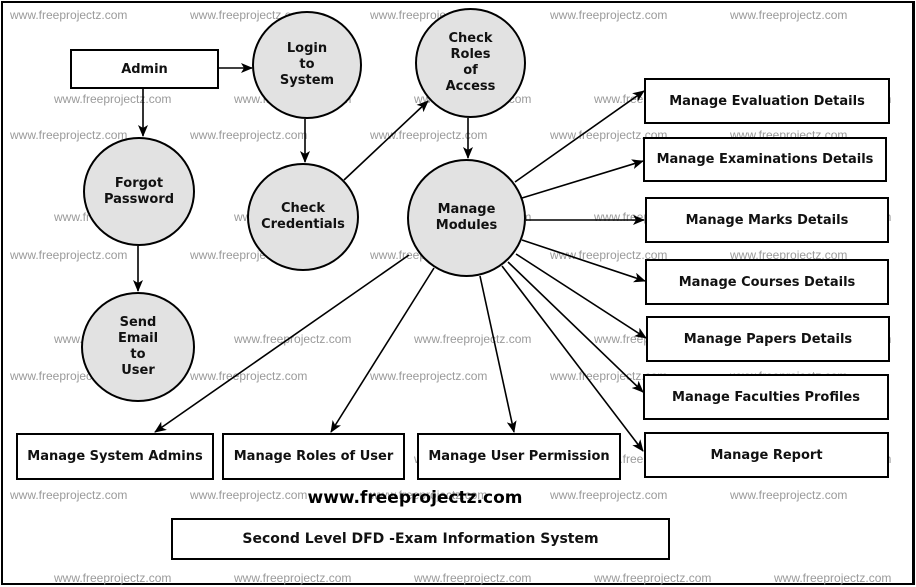  What do you see at coordinates (466, 218) in the screenshot?
I see `process-manage-modules: Manage Modules` at bounding box center [466, 218].